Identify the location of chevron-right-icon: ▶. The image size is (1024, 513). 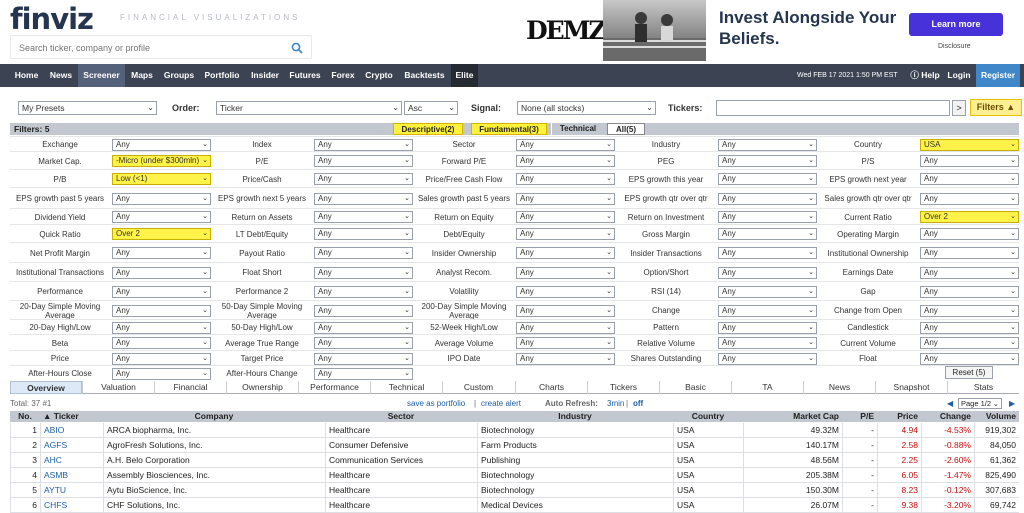
(1012, 403).